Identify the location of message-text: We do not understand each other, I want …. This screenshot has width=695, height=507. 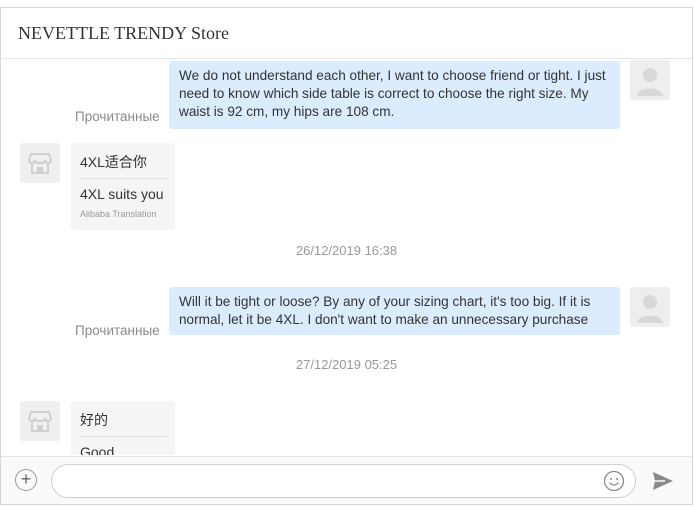
(392, 93).